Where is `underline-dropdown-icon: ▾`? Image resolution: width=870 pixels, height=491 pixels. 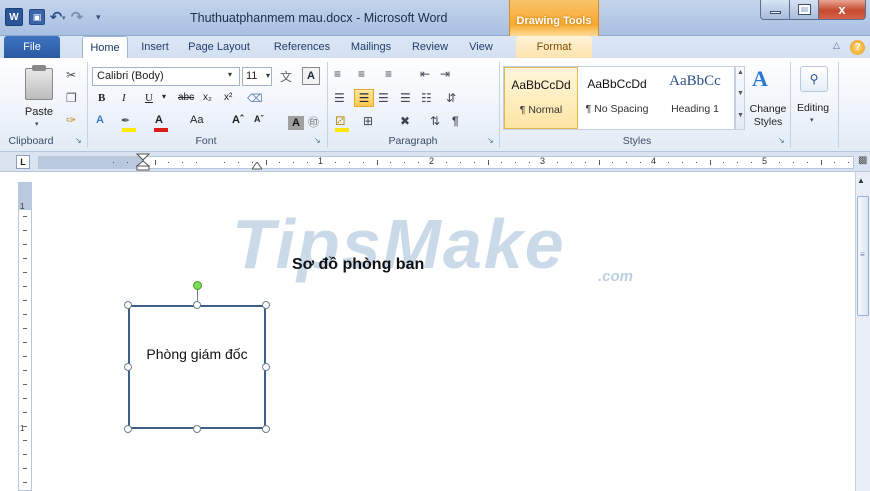
underline-dropdown-icon: ▾ is located at coordinates (164, 101).